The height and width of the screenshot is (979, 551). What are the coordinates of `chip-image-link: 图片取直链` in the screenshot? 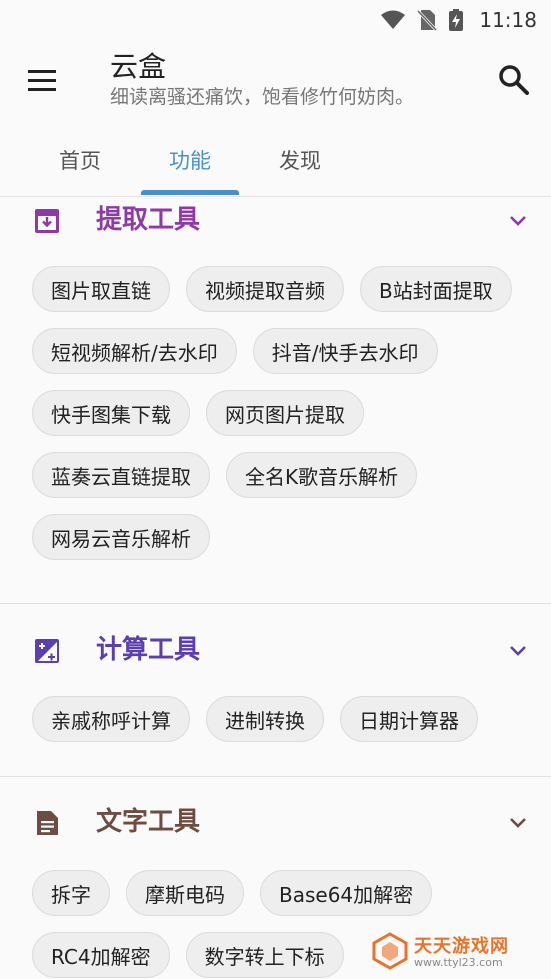 It's located at (101, 289).